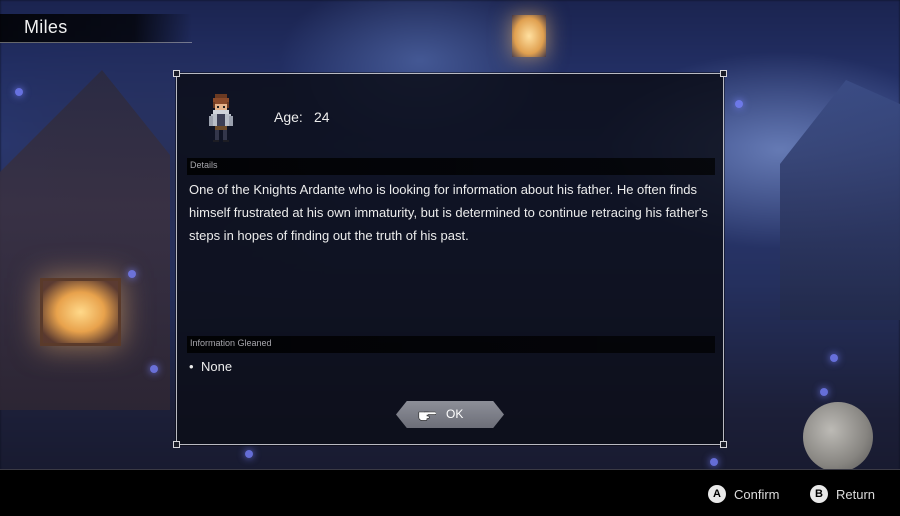  What do you see at coordinates (717, 494) in the screenshot?
I see `a-button-icon: A` at bounding box center [717, 494].